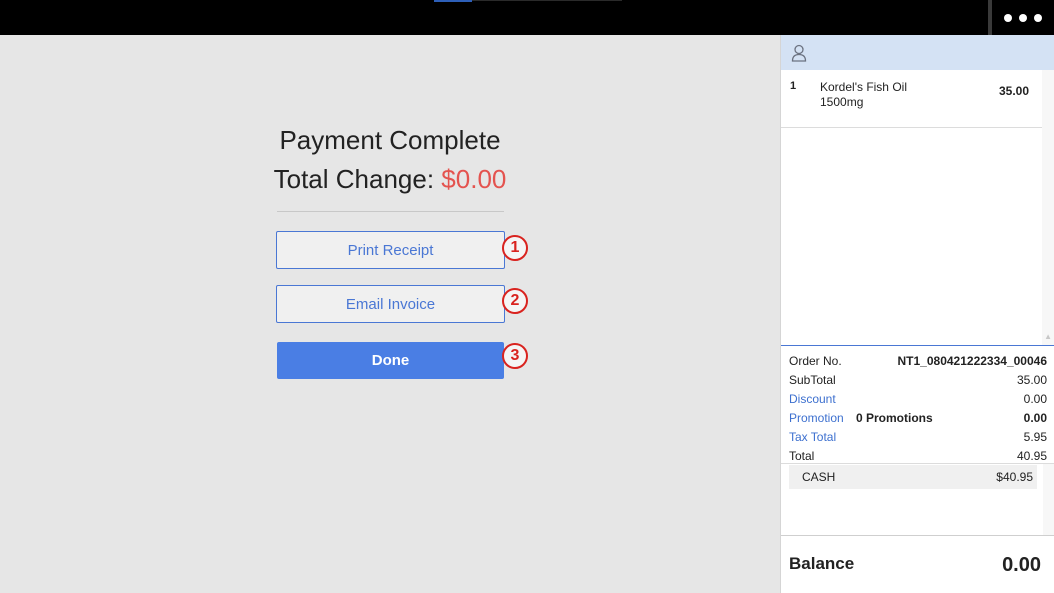  What do you see at coordinates (390, 304) in the screenshot?
I see `email-invoice-button: Email Invoice` at bounding box center [390, 304].